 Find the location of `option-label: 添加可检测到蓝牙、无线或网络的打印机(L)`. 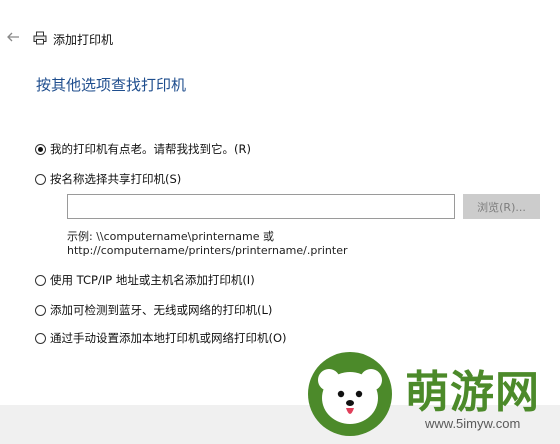

option-label: 添加可检测到蓝牙、无线或网络的打印机(L) is located at coordinates (161, 310).